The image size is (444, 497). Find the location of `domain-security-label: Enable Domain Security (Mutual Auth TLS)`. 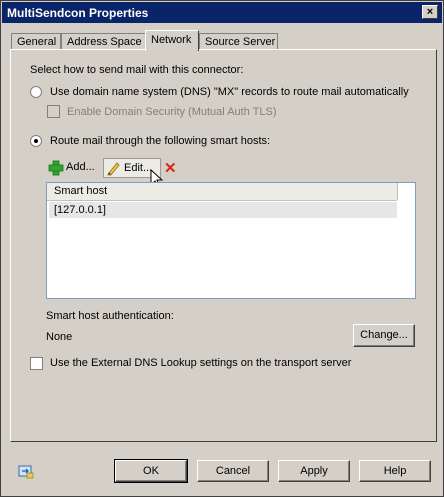

domain-security-label: Enable Domain Security (Mutual Auth TLS) is located at coordinates (172, 112).